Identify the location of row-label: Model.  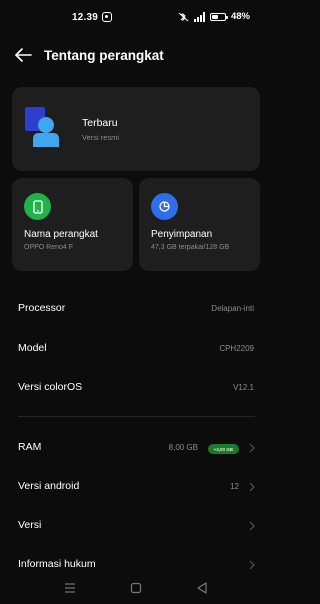
(32, 348).